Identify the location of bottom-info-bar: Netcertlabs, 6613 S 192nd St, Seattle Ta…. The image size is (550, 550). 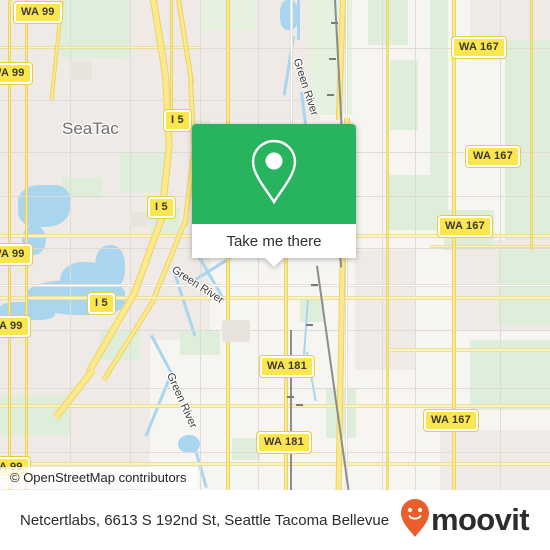
(275, 520).